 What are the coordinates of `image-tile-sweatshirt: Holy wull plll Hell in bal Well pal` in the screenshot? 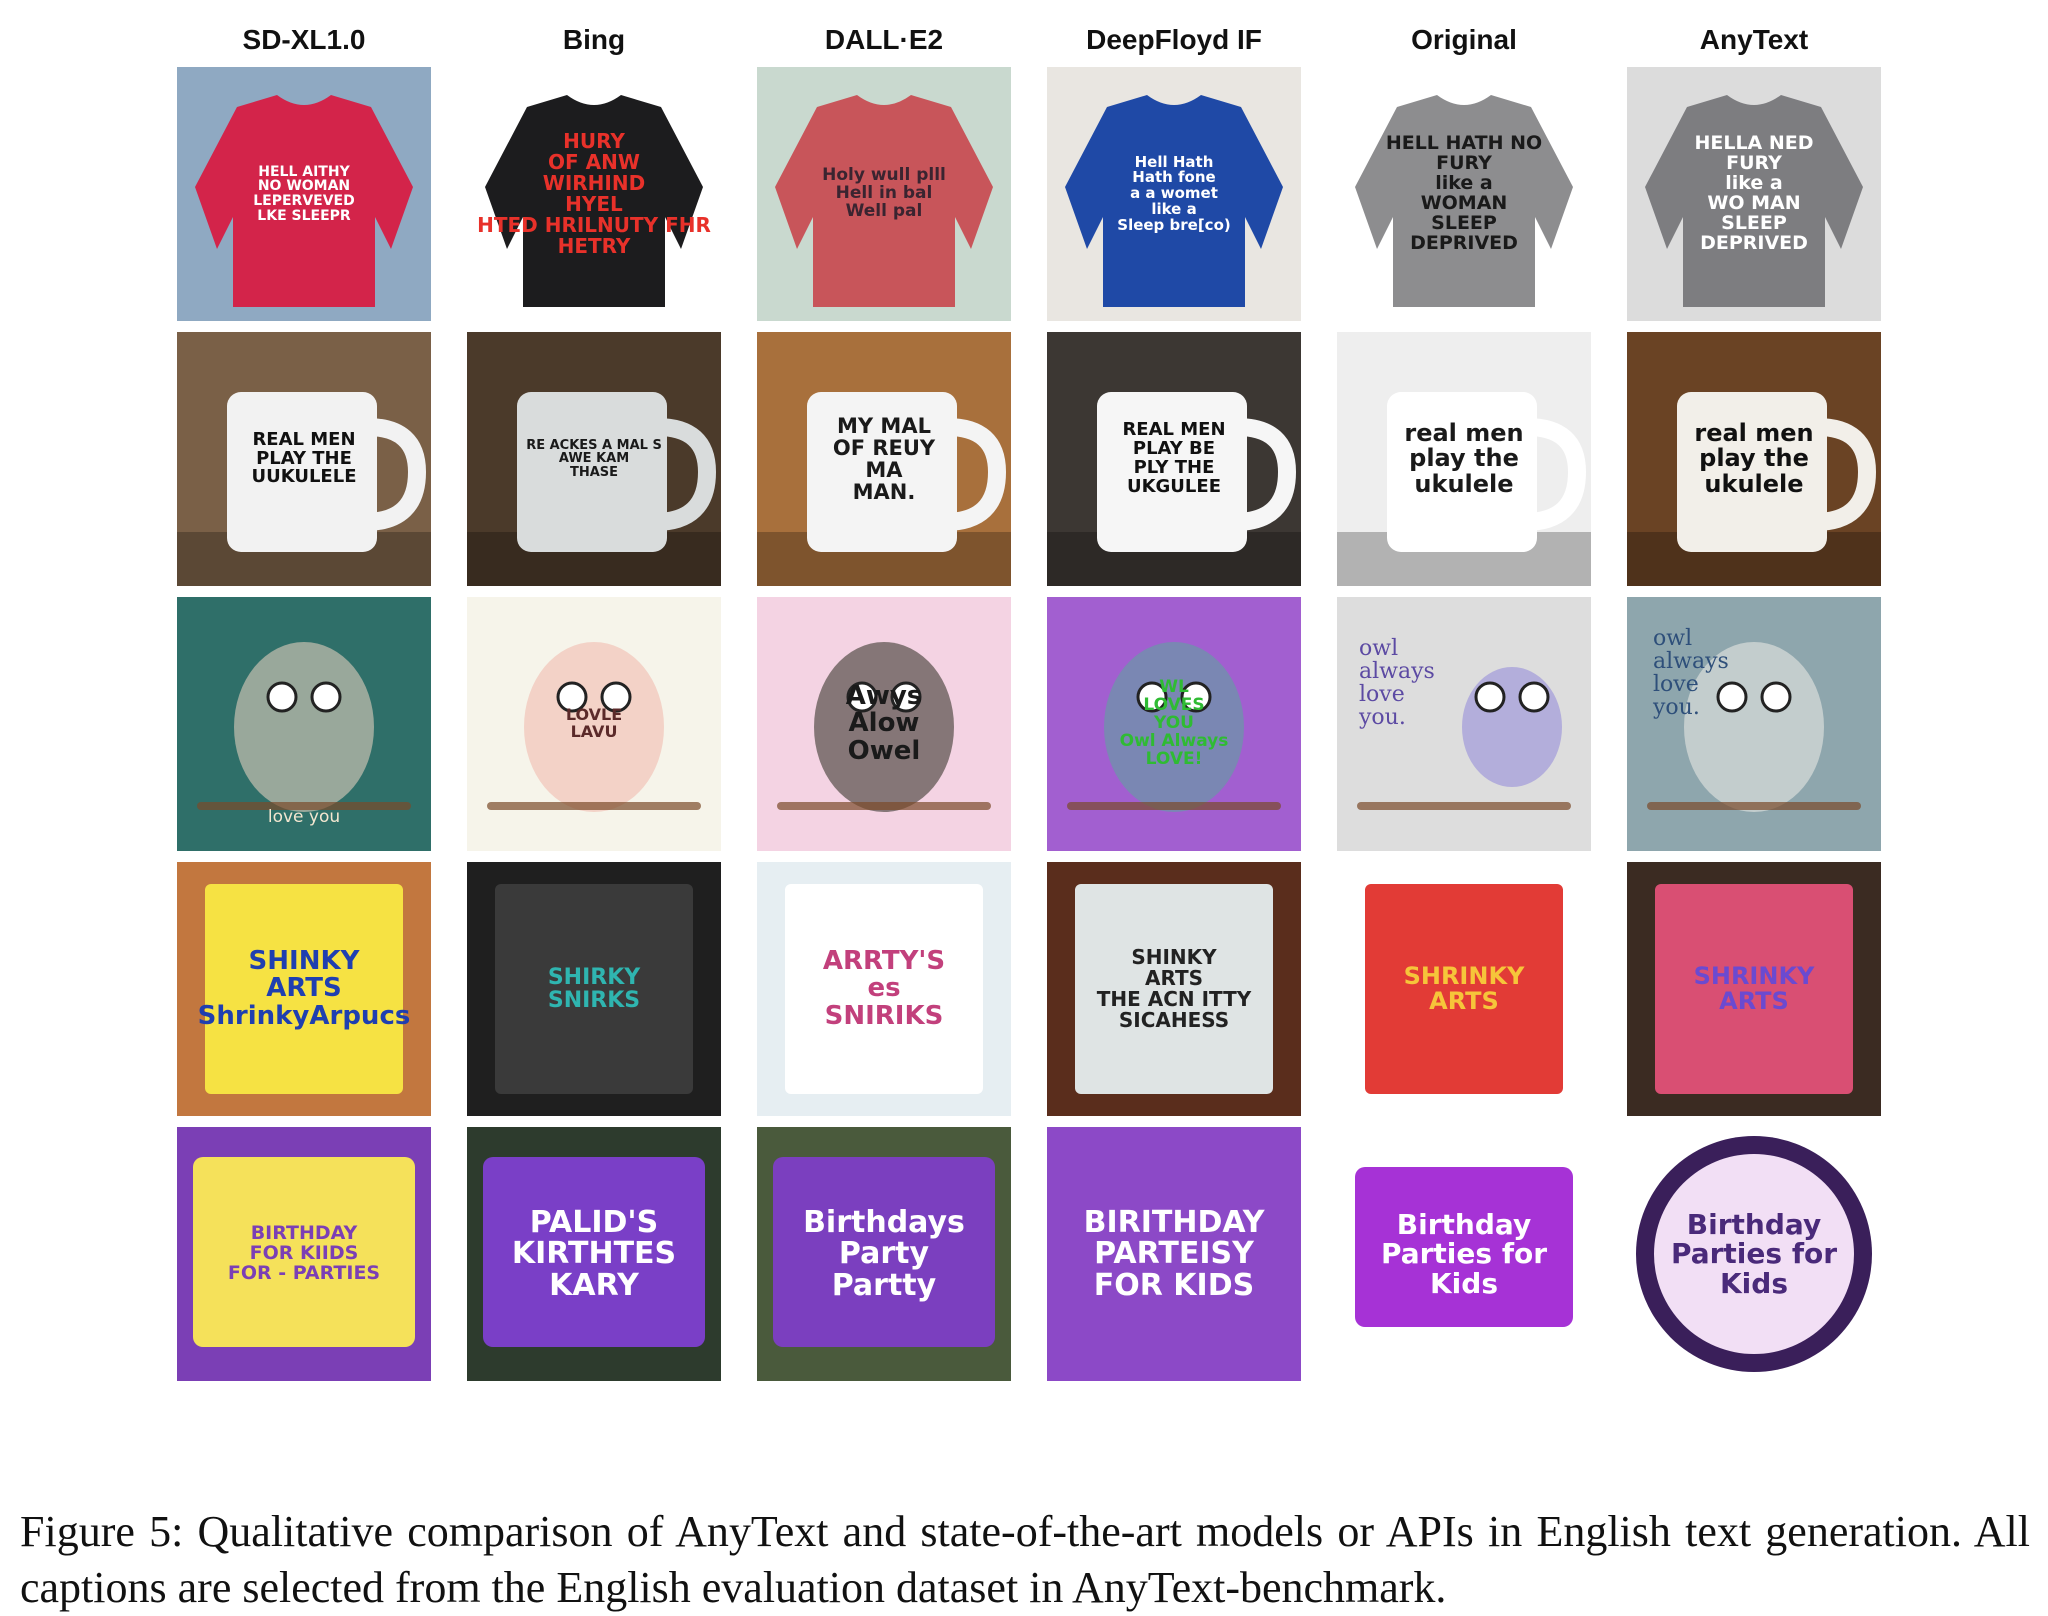 It's located at (884, 194).